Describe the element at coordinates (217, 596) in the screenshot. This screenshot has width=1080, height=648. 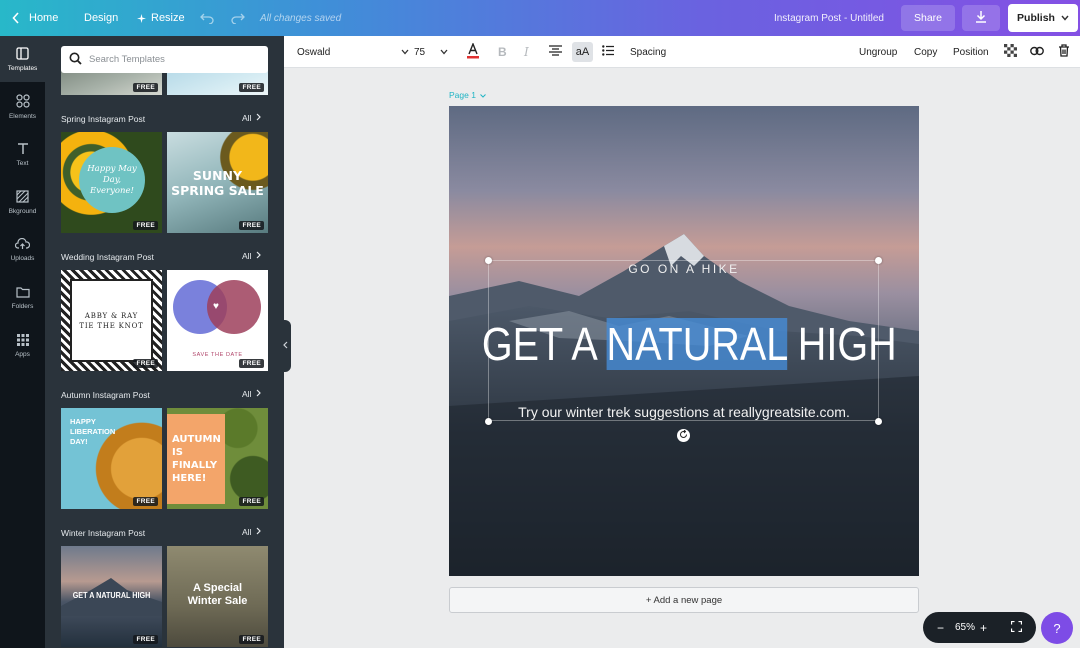
I see `template-thumb: A Special Winter Sale FREE` at that location.